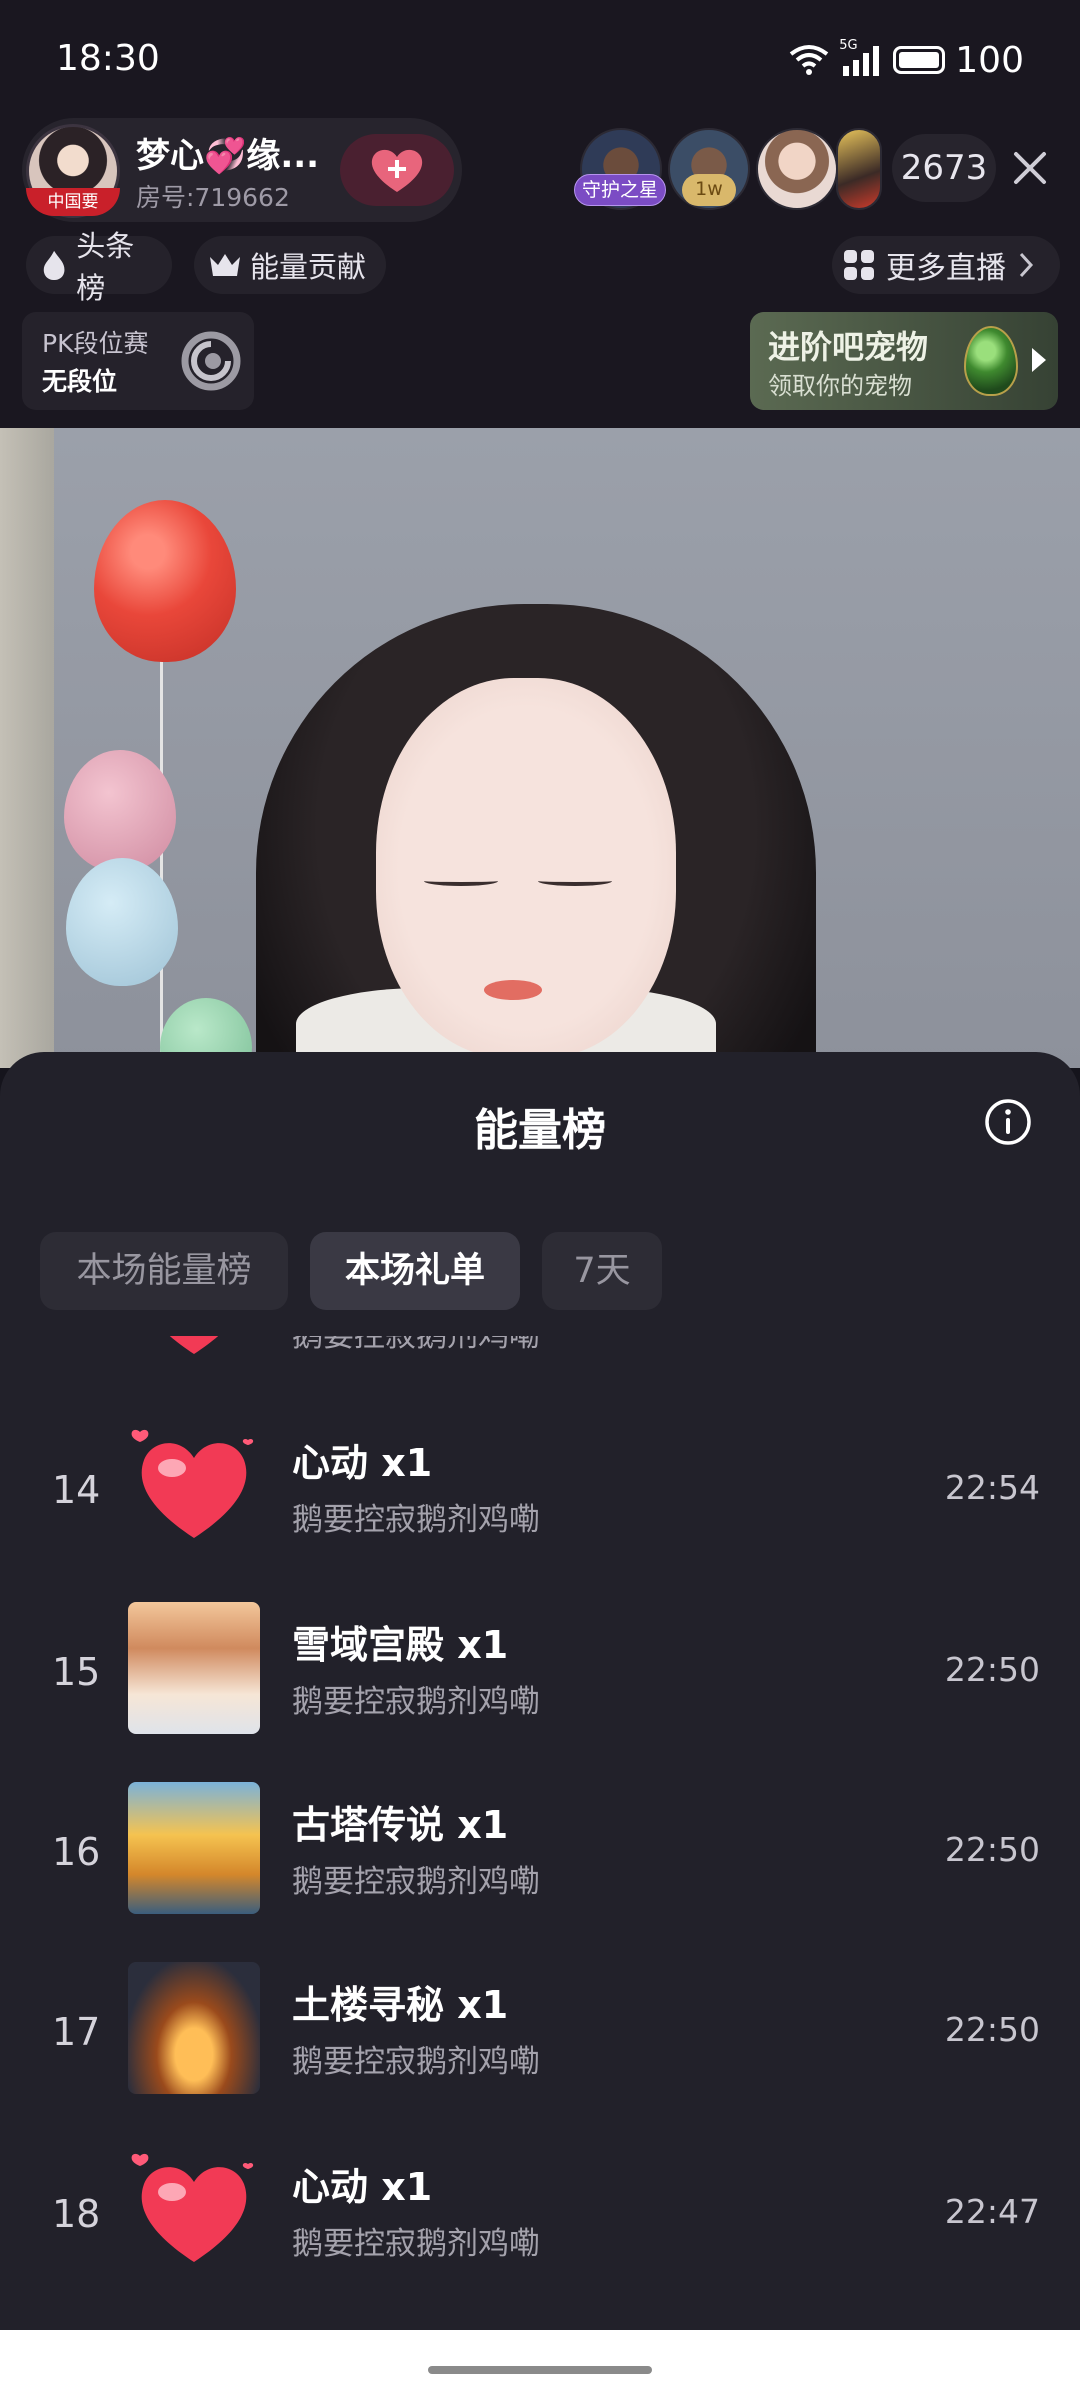  Describe the element at coordinates (122, 922) in the screenshot. I see `blue-balloon` at that location.